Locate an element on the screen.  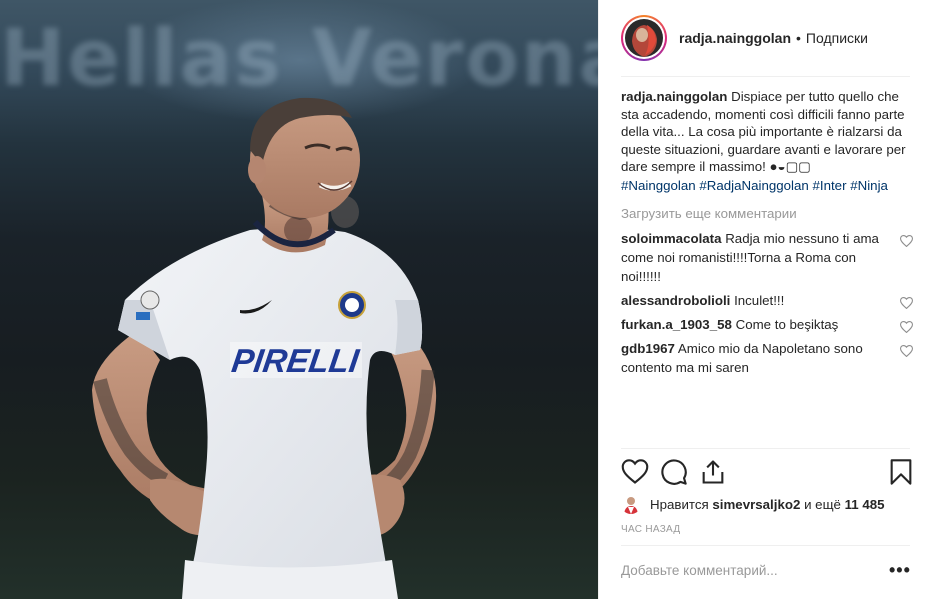
hashtag-link: #Nainggolan is located at coordinates (658, 185).